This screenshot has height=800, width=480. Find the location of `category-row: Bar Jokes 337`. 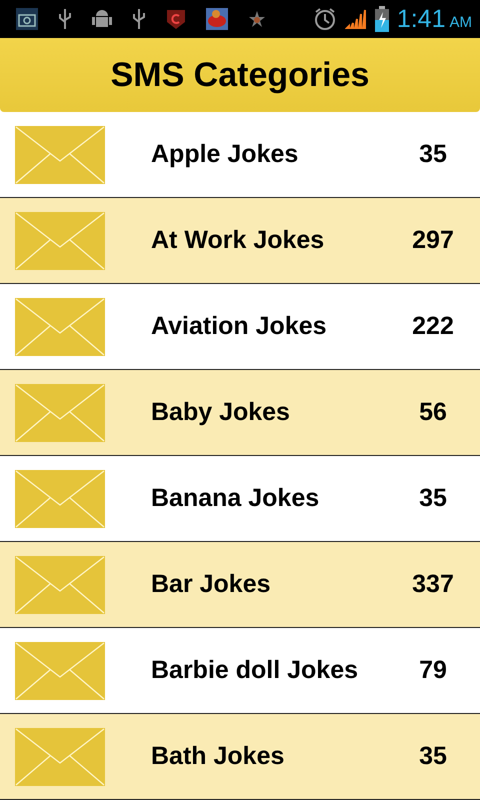

category-row: Bar Jokes 337 is located at coordinates (240, 585).